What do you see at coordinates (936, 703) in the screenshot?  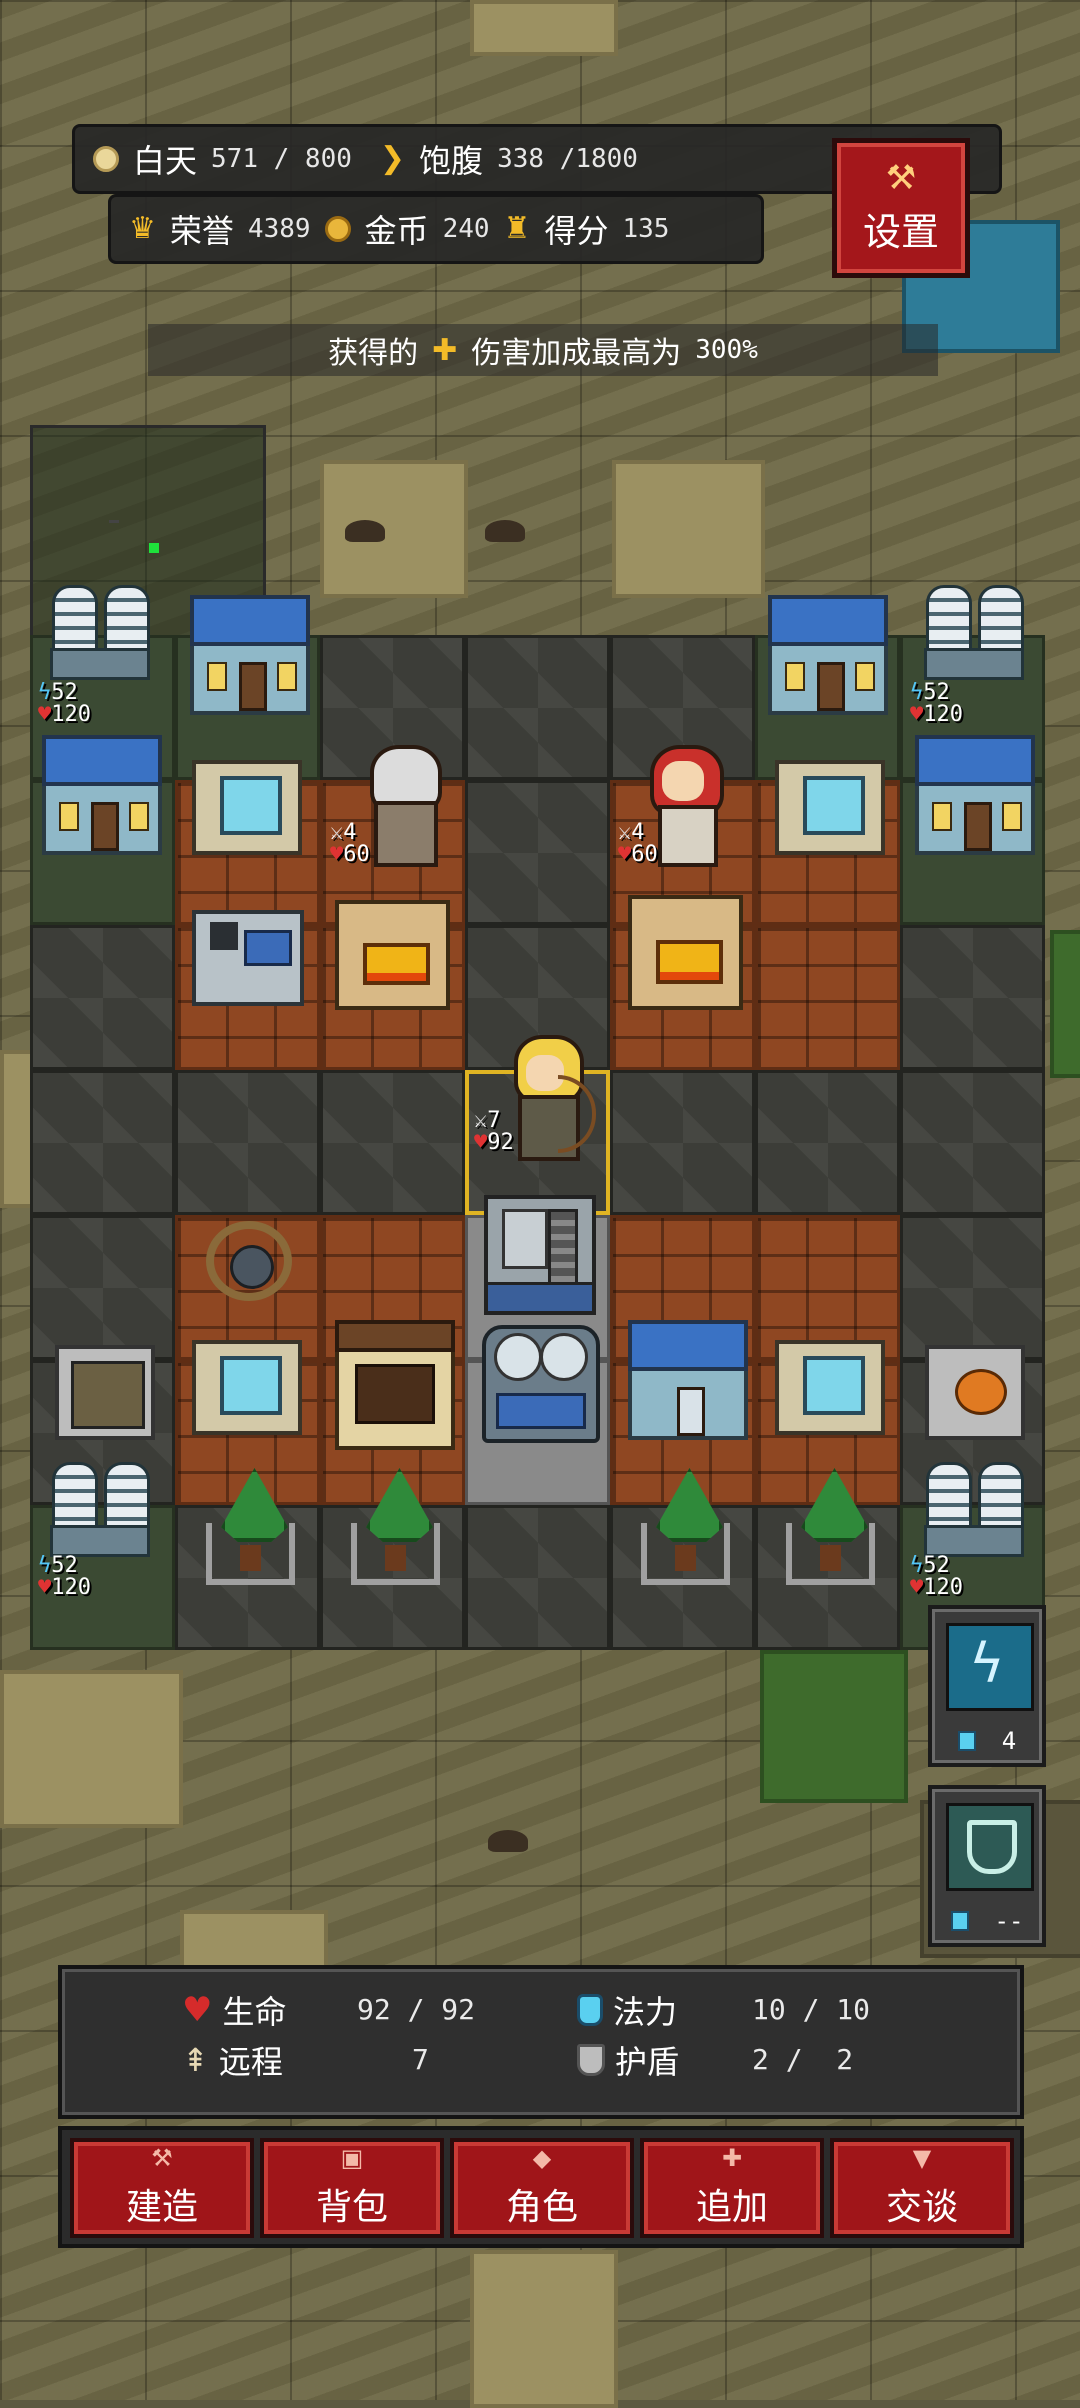 I see `tower-stats: ϟ52 ♥120` at bounding box center [936, 703].